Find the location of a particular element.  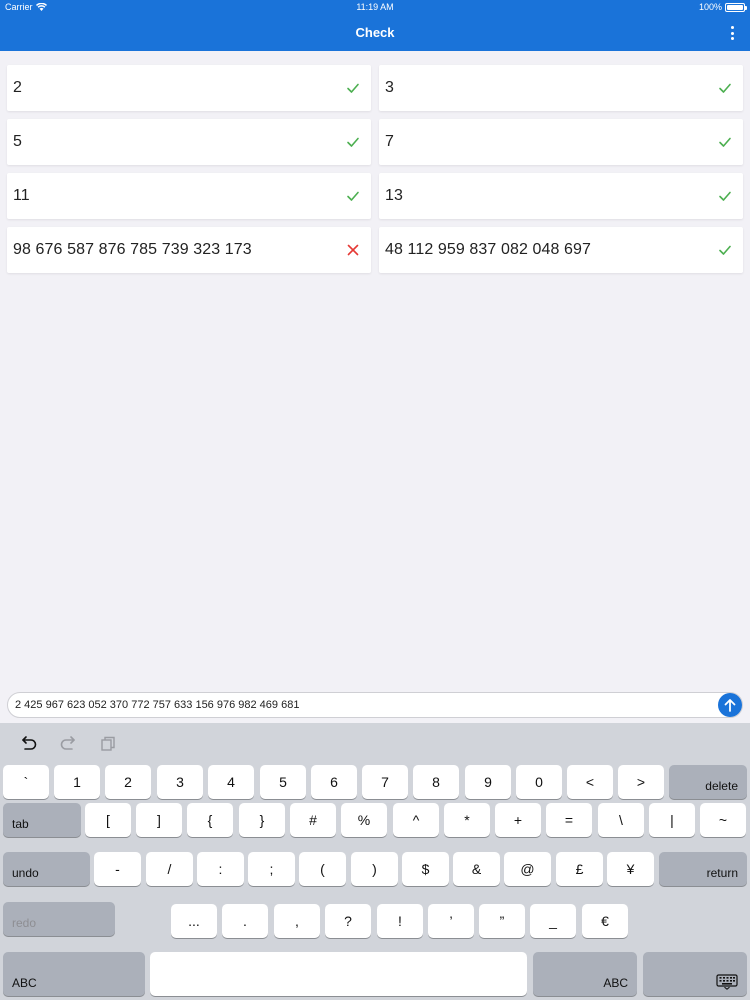

key: , is located at coordinates (297, 921).